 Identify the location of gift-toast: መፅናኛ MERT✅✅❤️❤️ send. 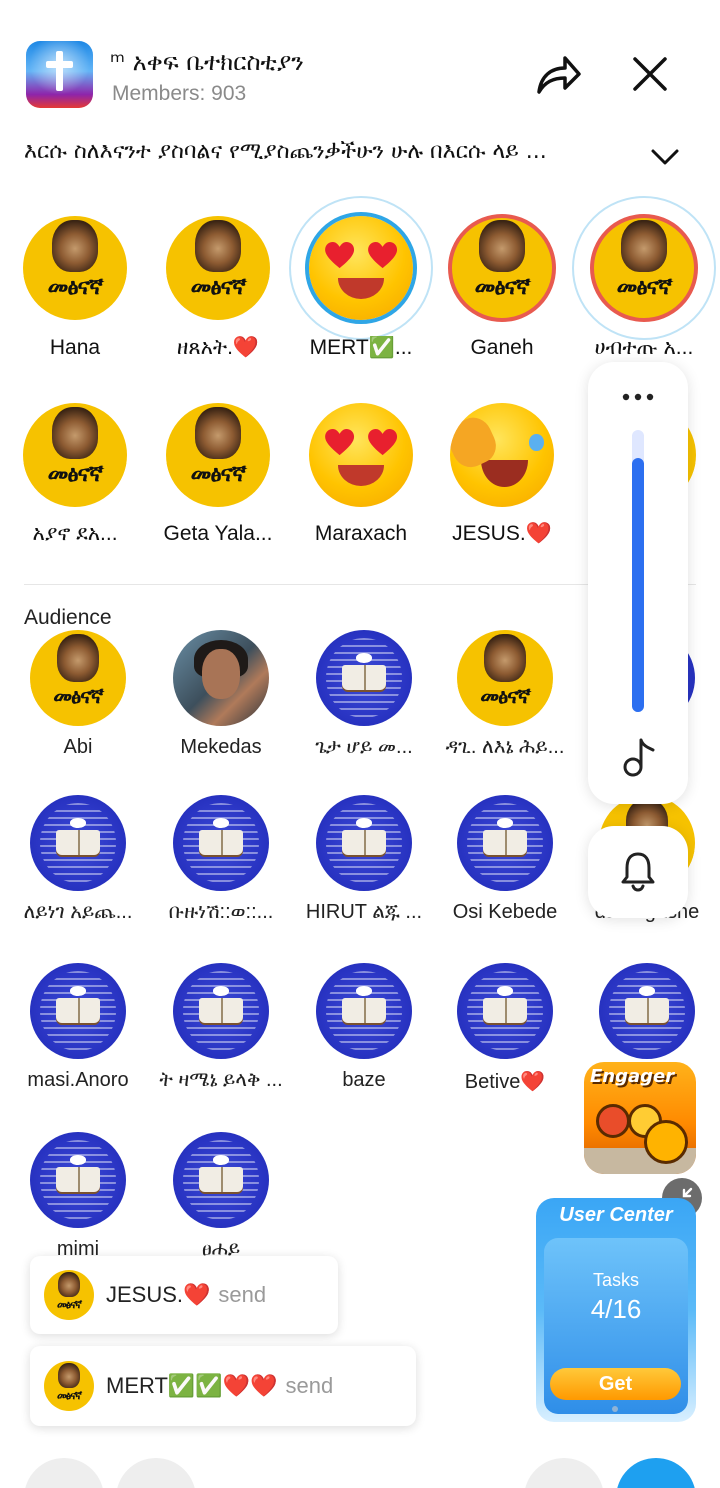
(223, 1386).